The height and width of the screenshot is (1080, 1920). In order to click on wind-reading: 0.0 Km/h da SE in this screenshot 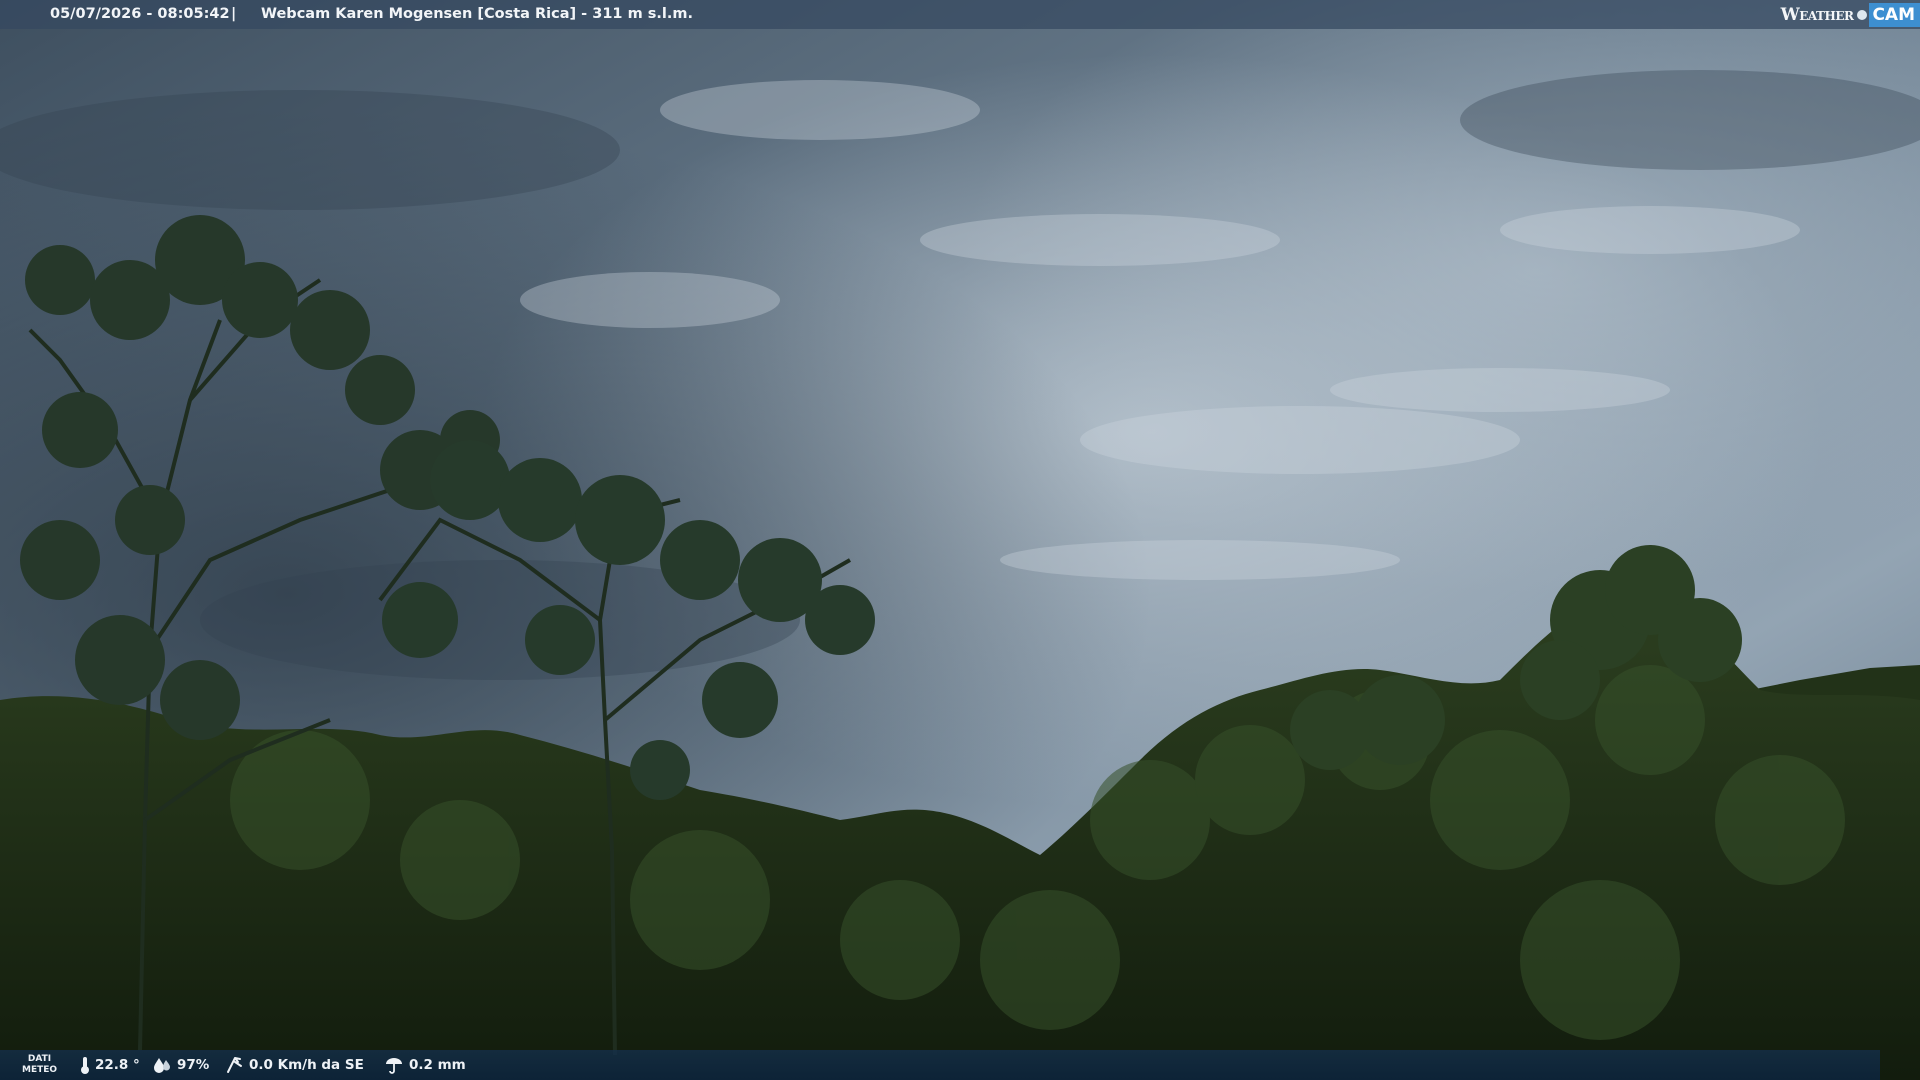, I will do `click(295, 1065)`.